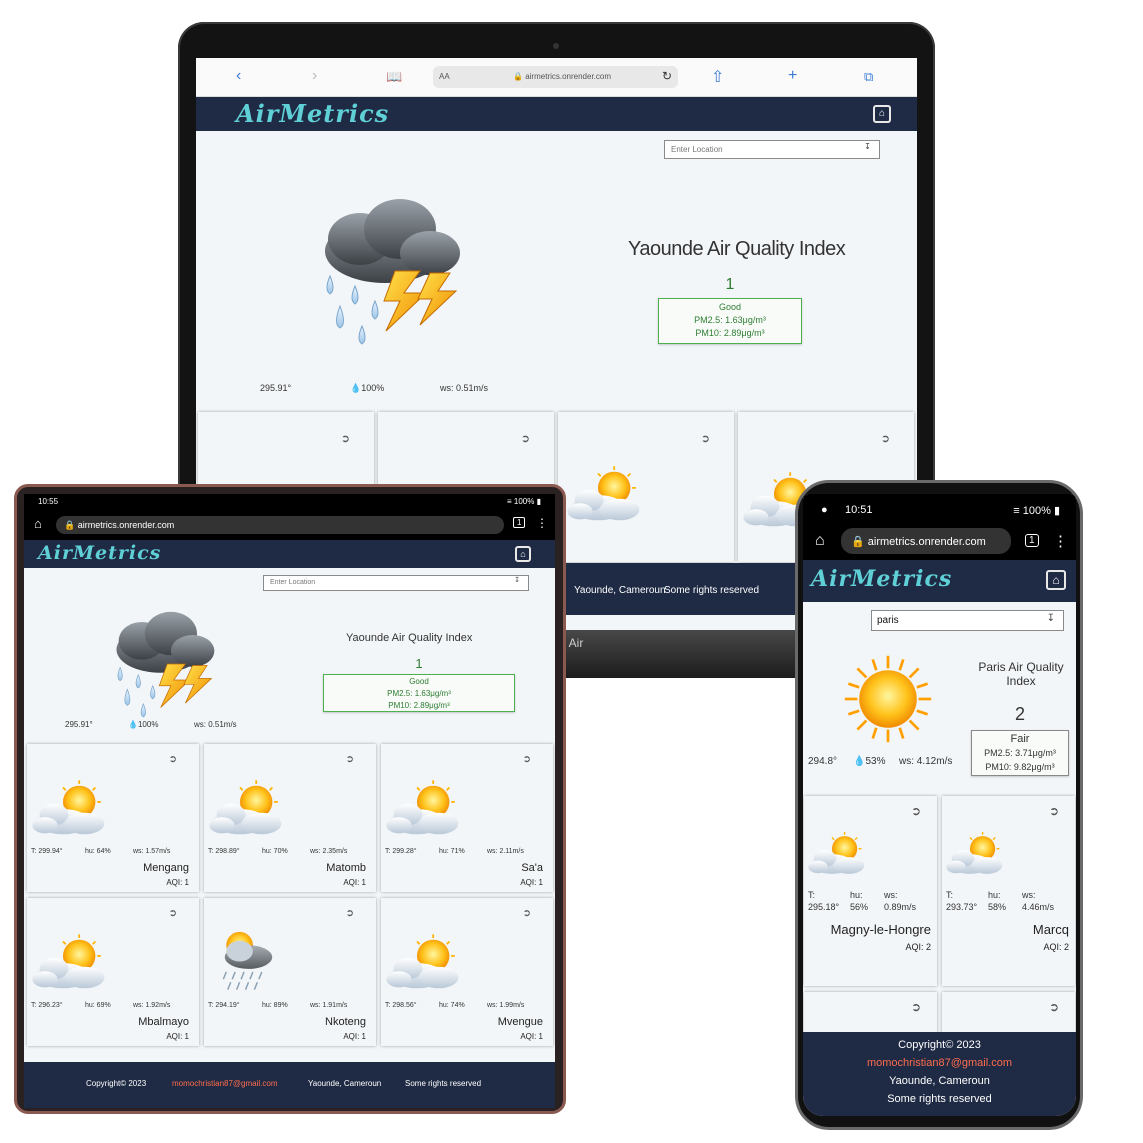 The image size is (1143, 1143). I want to click on share-icon: ⇧, so click(717, 77).